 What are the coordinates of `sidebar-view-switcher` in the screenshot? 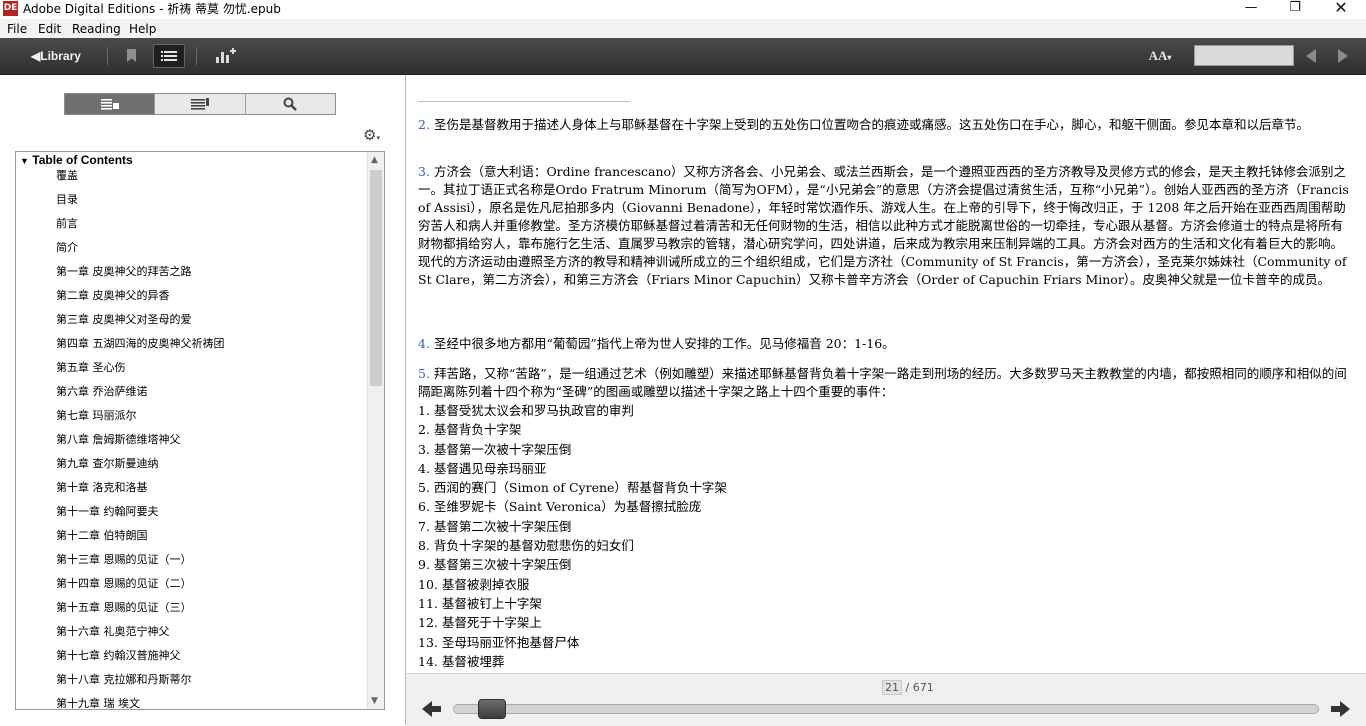 It's located at (200, 104).